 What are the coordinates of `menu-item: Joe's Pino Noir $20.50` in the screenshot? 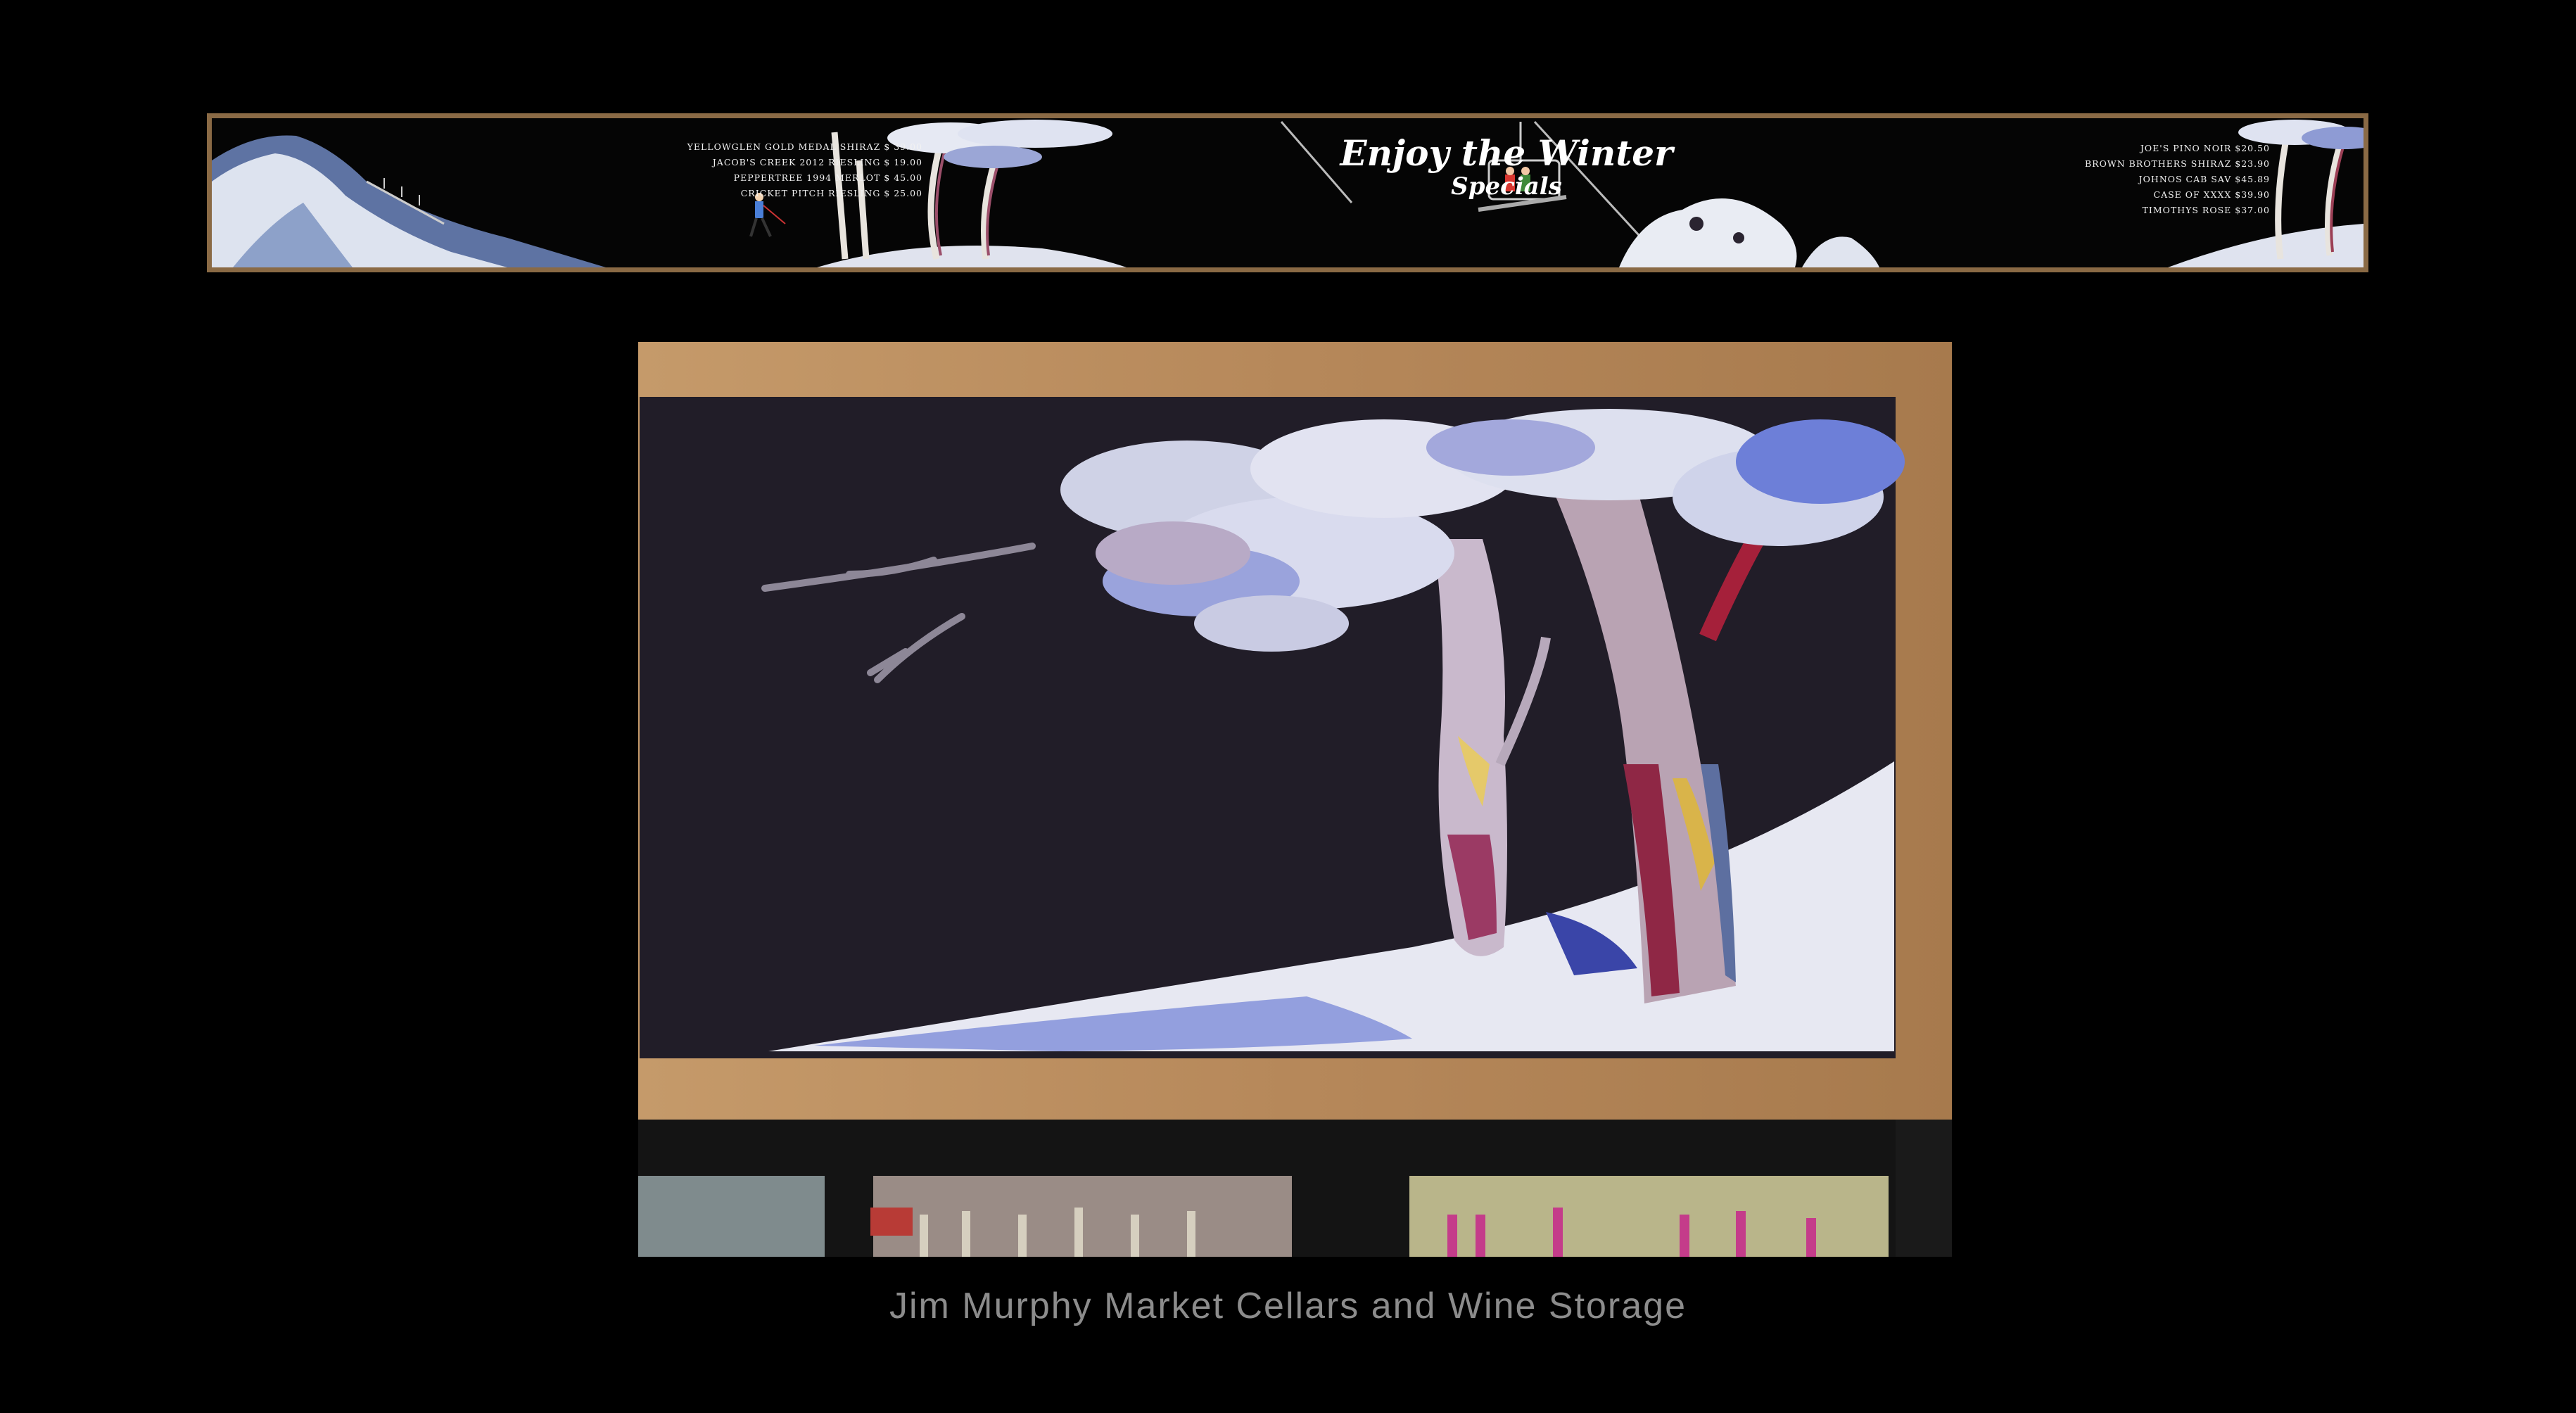 It's located at (2205, 148).